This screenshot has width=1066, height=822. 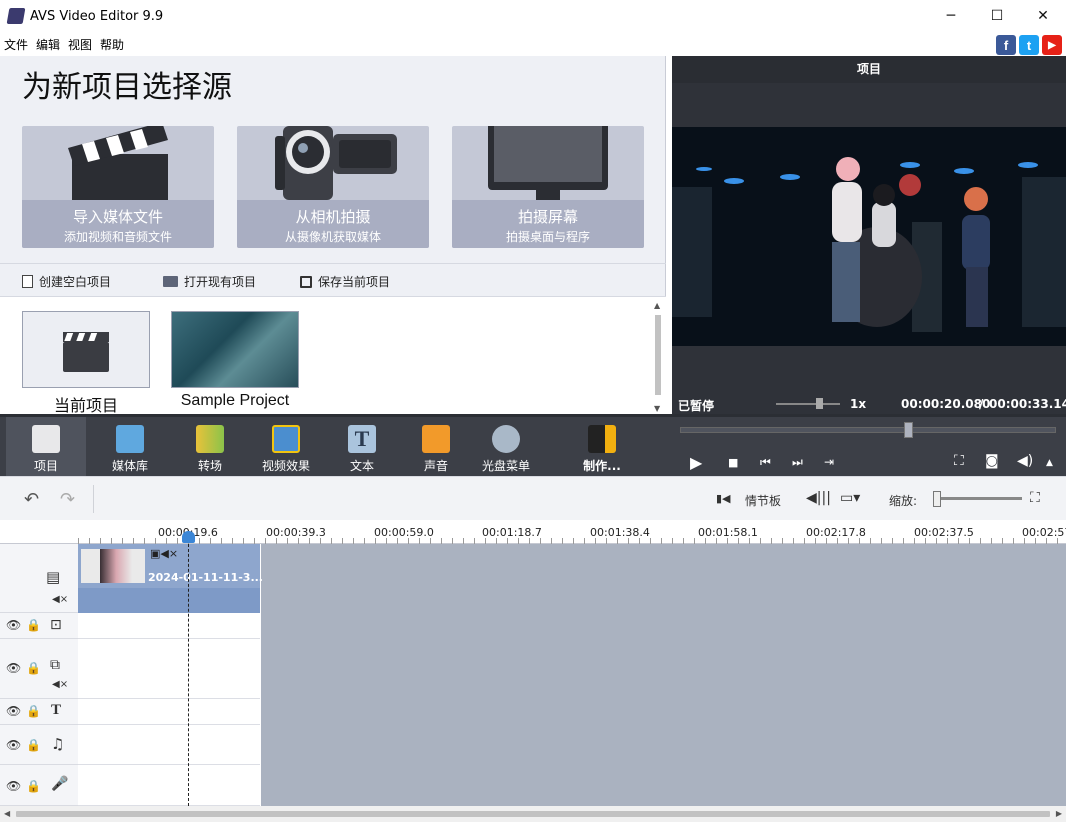 I want to click on open-project-button: 打开现有项目, so click(x=209, y=281).